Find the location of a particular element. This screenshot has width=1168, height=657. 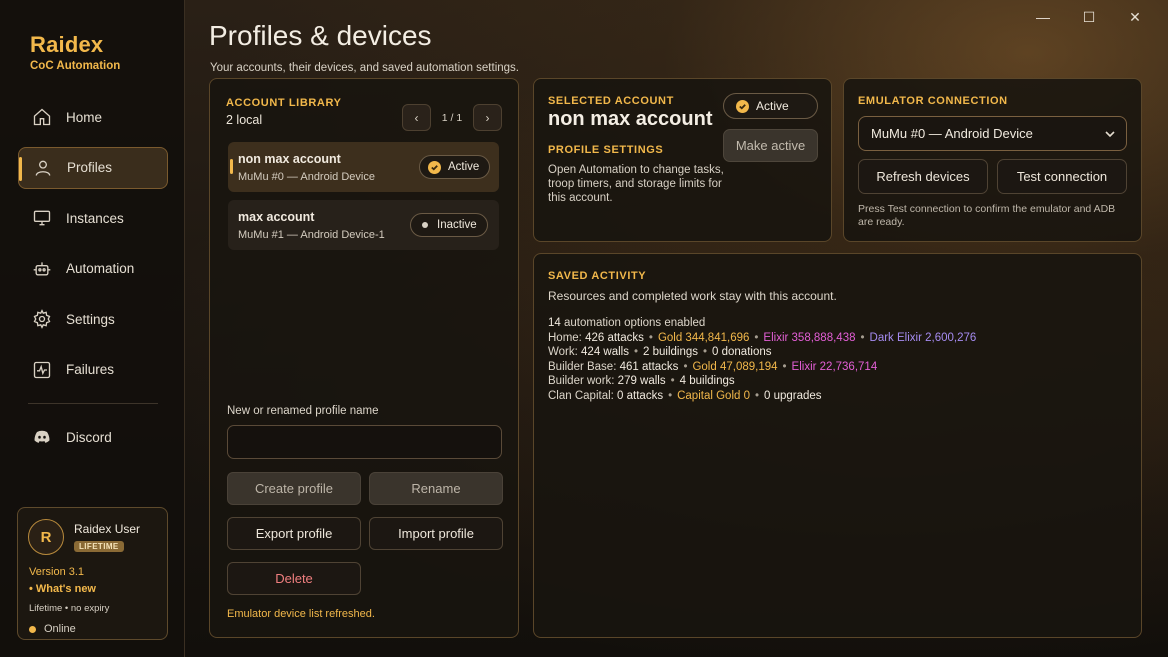

status-message: Emulator device list refreshed. is located at coordinates (301, 614).